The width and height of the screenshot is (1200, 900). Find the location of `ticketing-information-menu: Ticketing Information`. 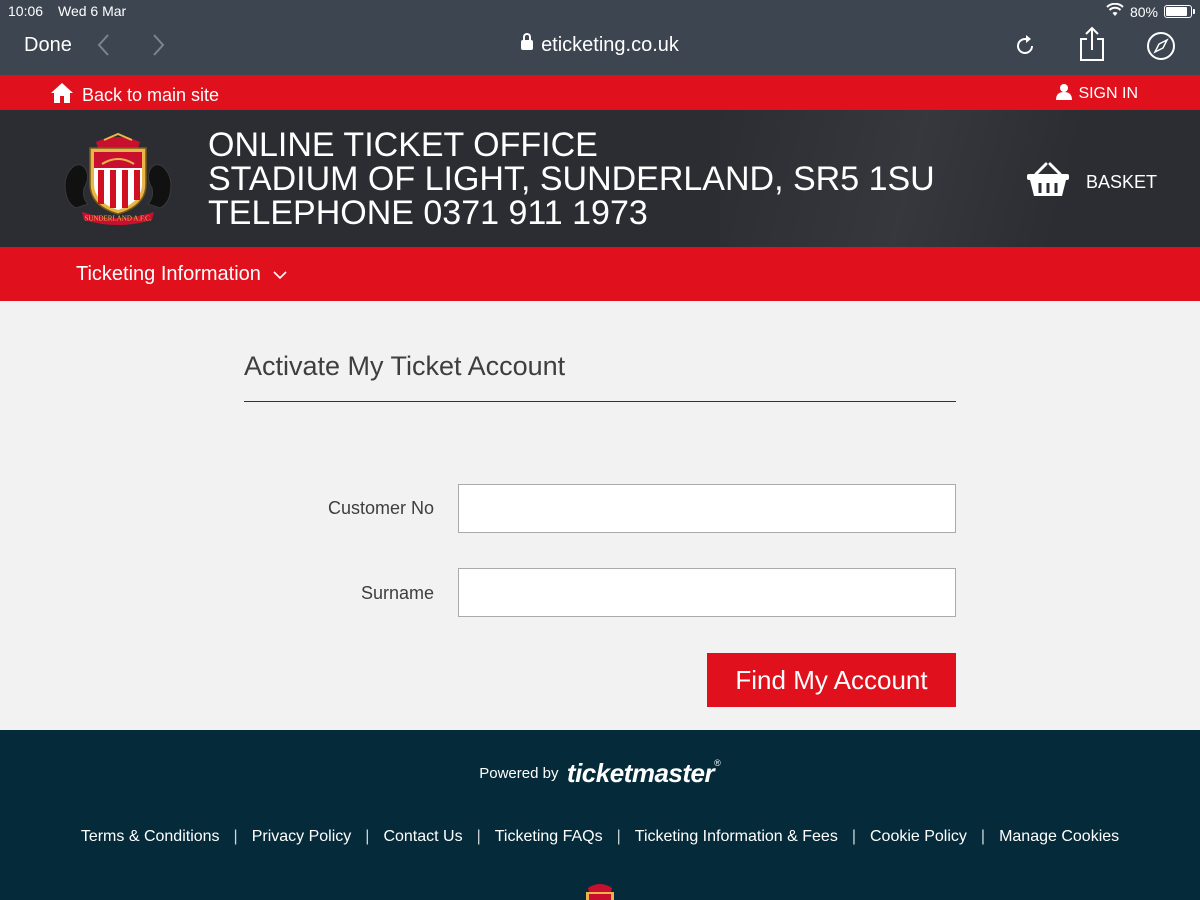

ticketing-information-menu: Ticketing Information is located at coordinates (181, 274).